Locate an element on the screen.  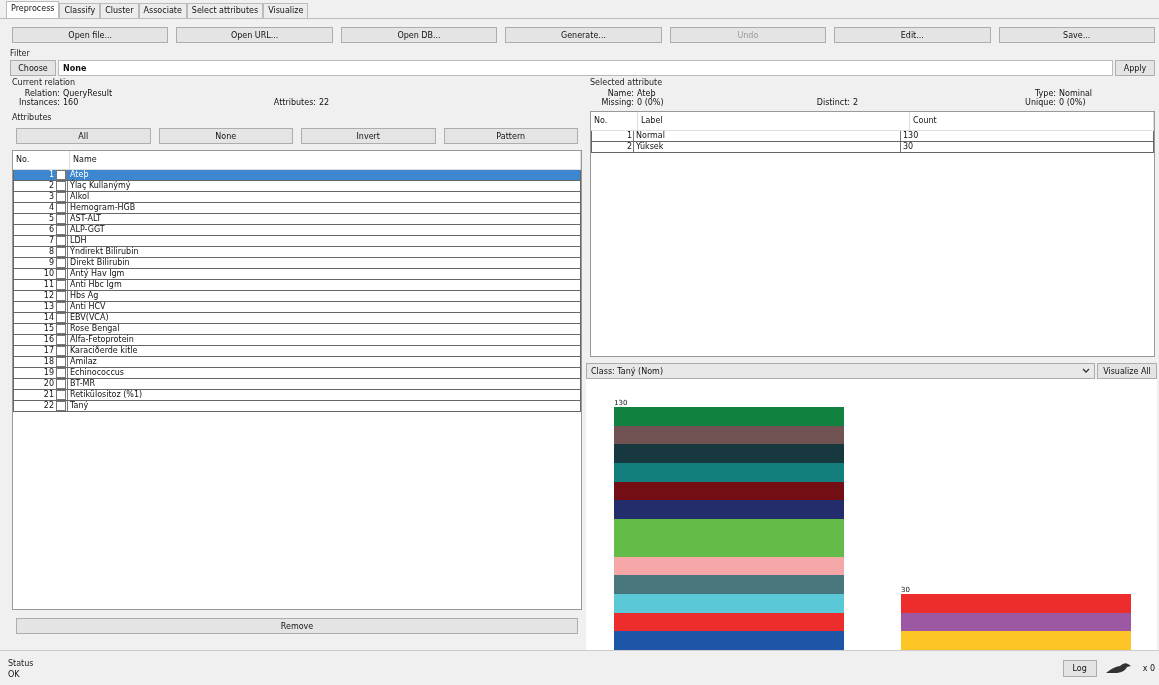
label-row: 1 Normal 130 is located at coordinates (872, 136).